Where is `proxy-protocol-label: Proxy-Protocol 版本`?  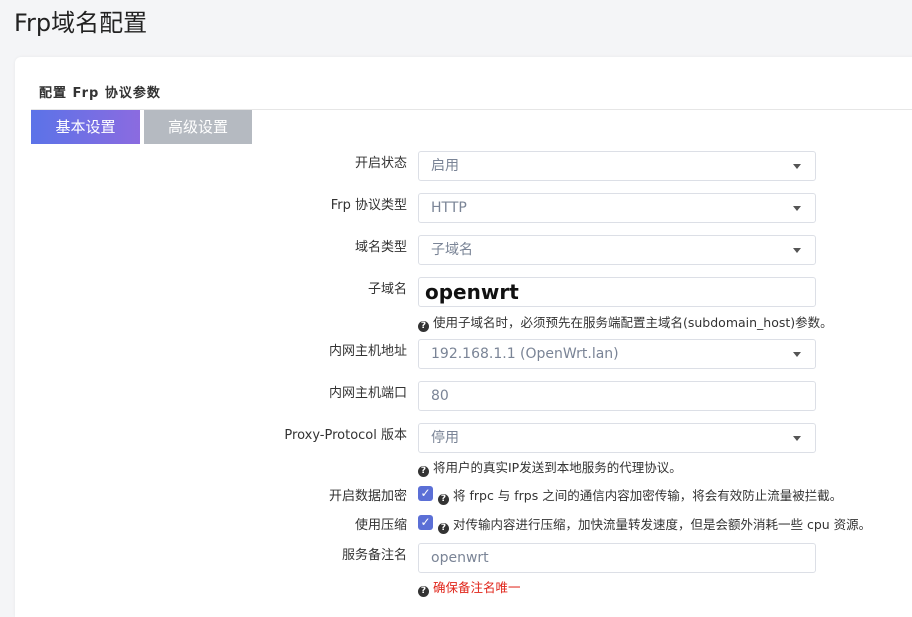 proxy-protocol-label: Proxy-Protocol 版本 is located at coordinates (345, 435).